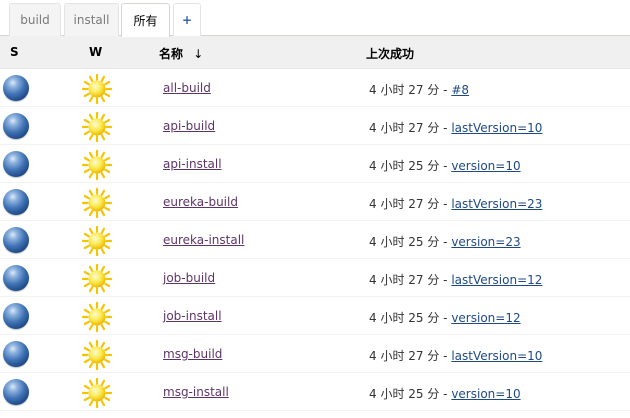 This screenshot has width=630, height=418. What do you see at coordinates (390, 53) in the screenshot?
I see `column-last-success: 上次成功` at bounding box center [390, 53].